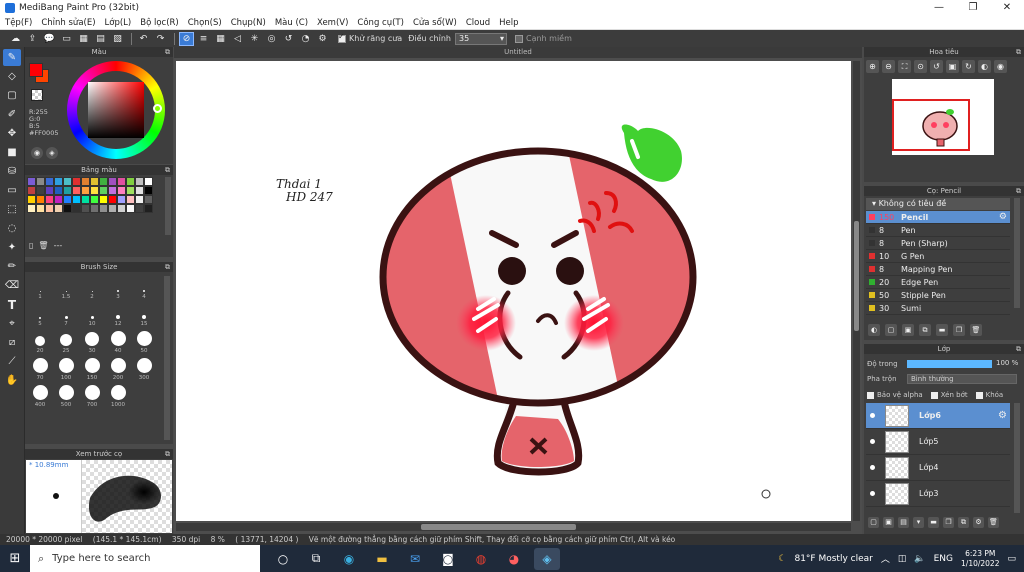  I want to click on transparent-color-swatch, so click(37, 95).